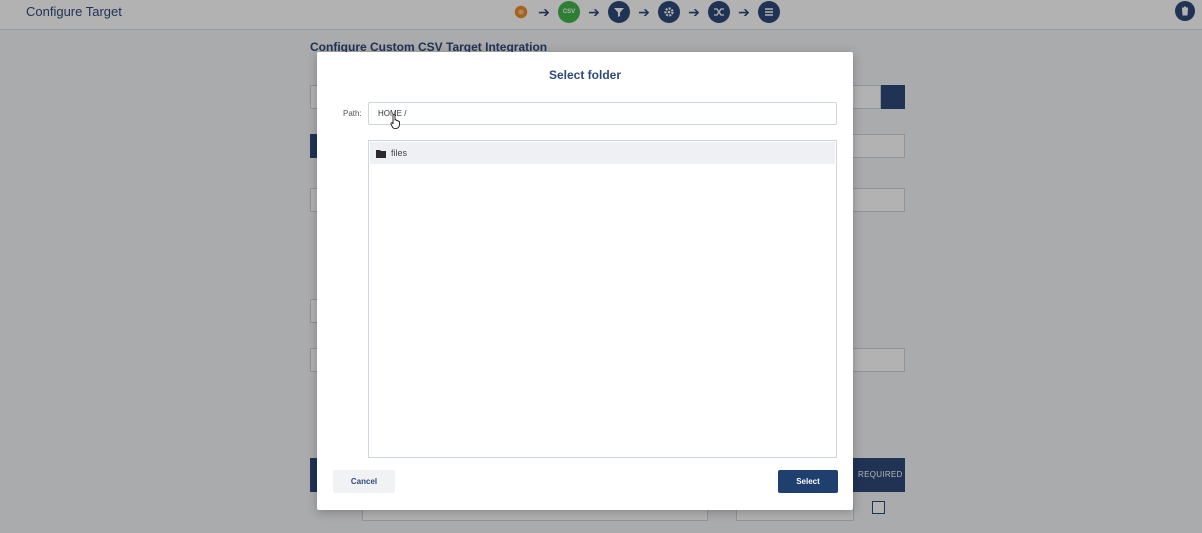 This screenshot has width=1202, height=533. I want to click on folder-item-files: files, so click(602, 153).